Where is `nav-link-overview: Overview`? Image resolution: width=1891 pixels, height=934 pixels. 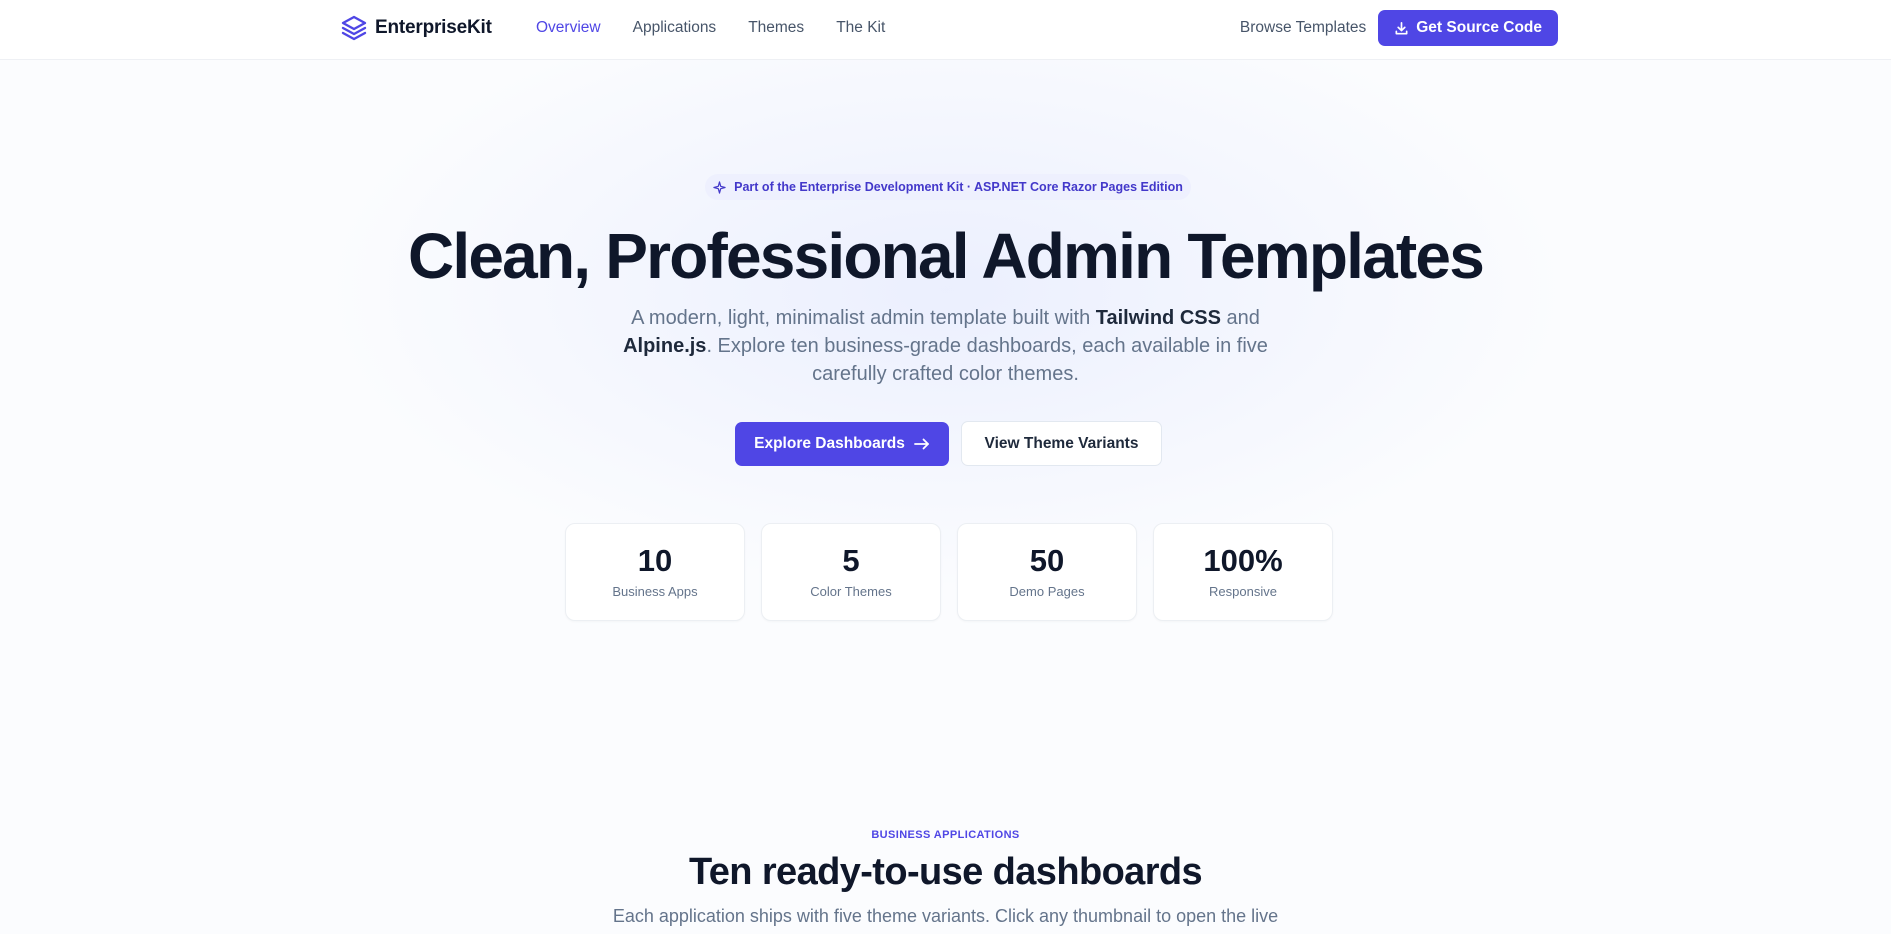 nav-link-overview: Overview is located at coordinates (568, 28).